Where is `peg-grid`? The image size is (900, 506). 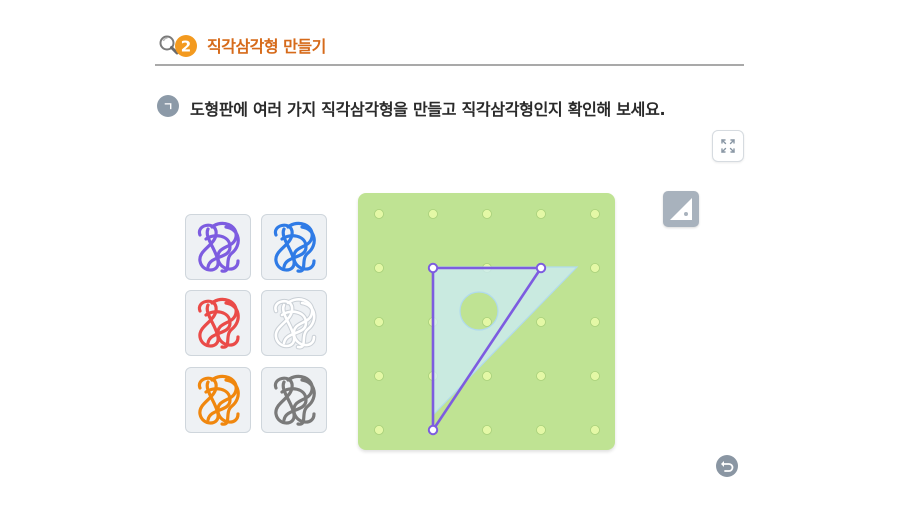
peg-grid is located at coordinates (487, 322).